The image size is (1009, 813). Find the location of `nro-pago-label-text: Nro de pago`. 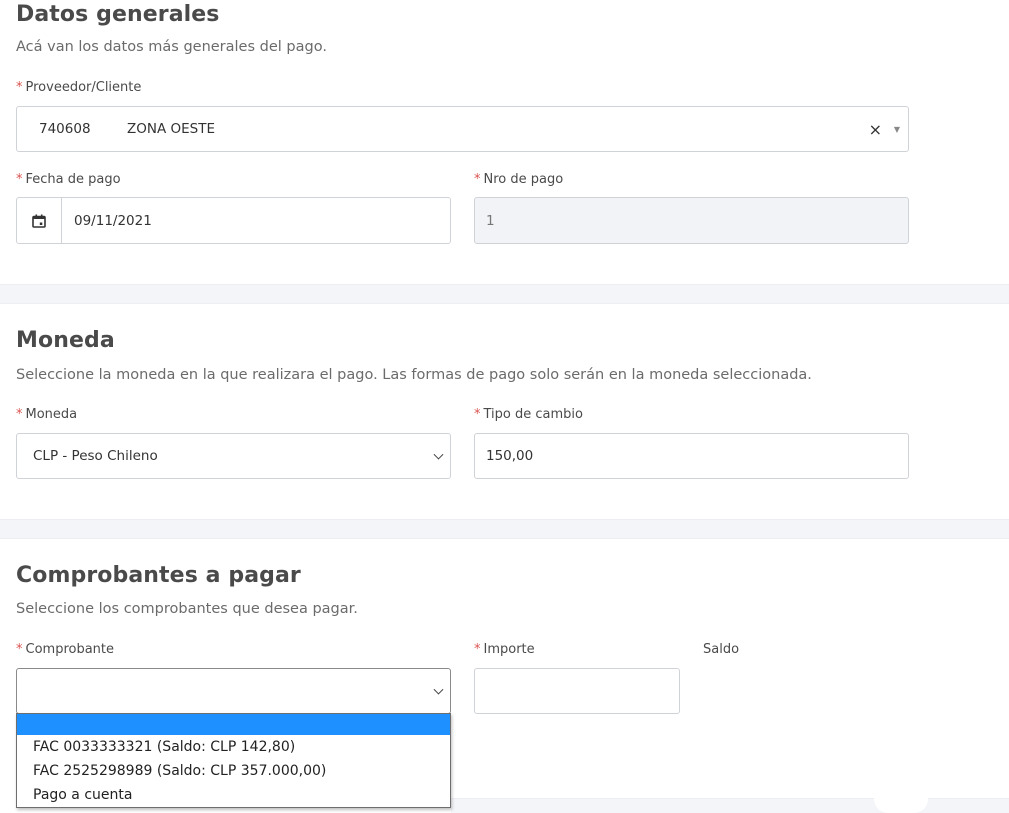

nro-pago-label-text: Nro de pago is located at coordinates (523, 179).